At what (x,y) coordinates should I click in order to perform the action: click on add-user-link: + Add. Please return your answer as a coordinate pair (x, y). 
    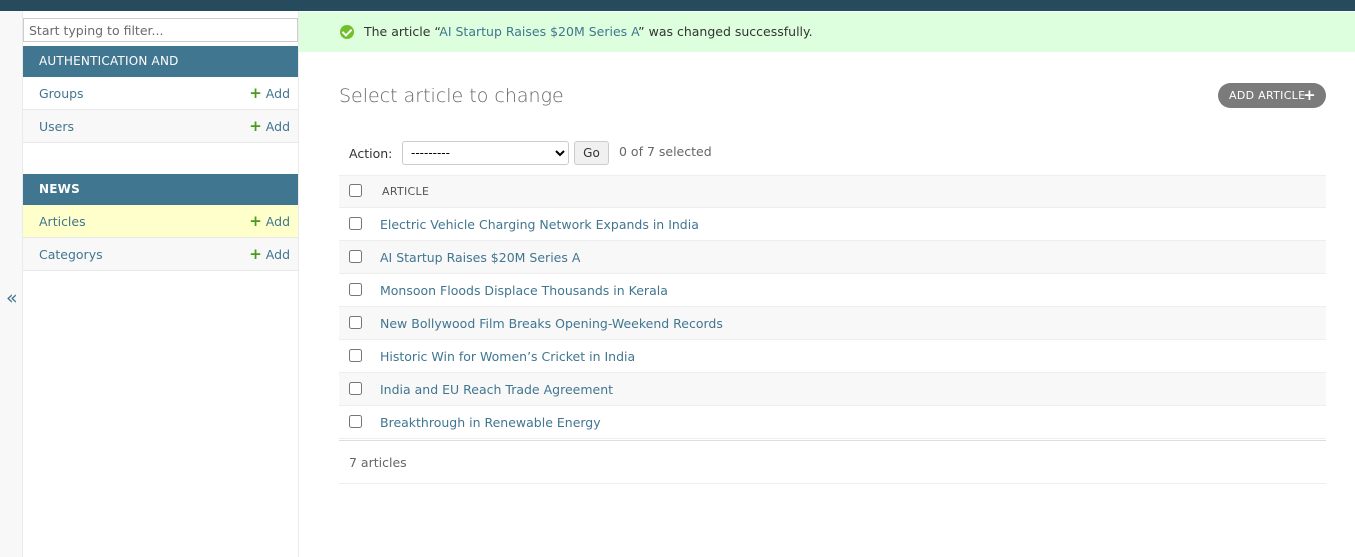
    Looking at the image, I should click on (269, 126).